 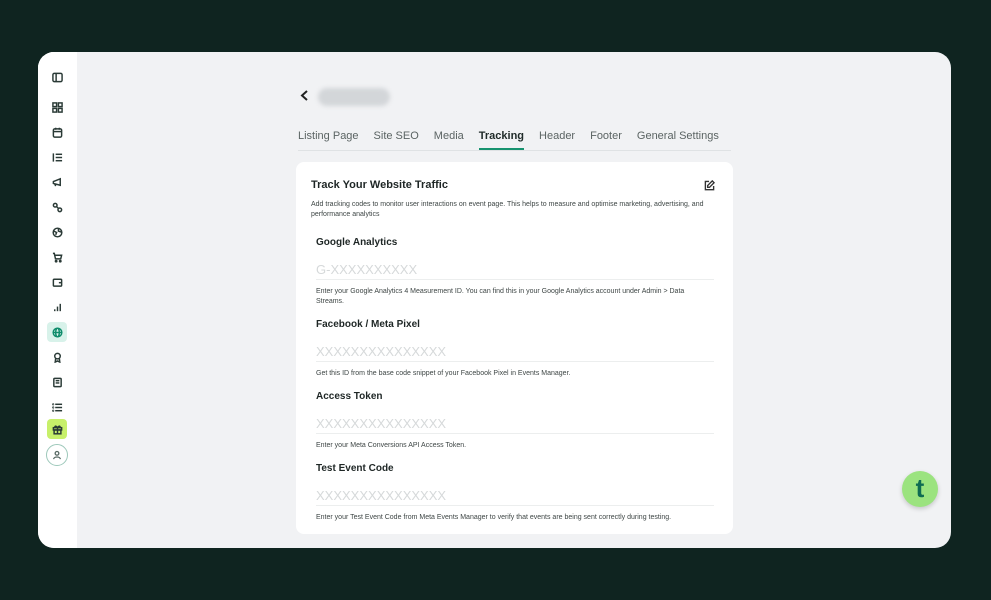 What do you see at coordinates (57, 455) in the screenshot?
I see `user-avatar` at bounding box center [57, 455].